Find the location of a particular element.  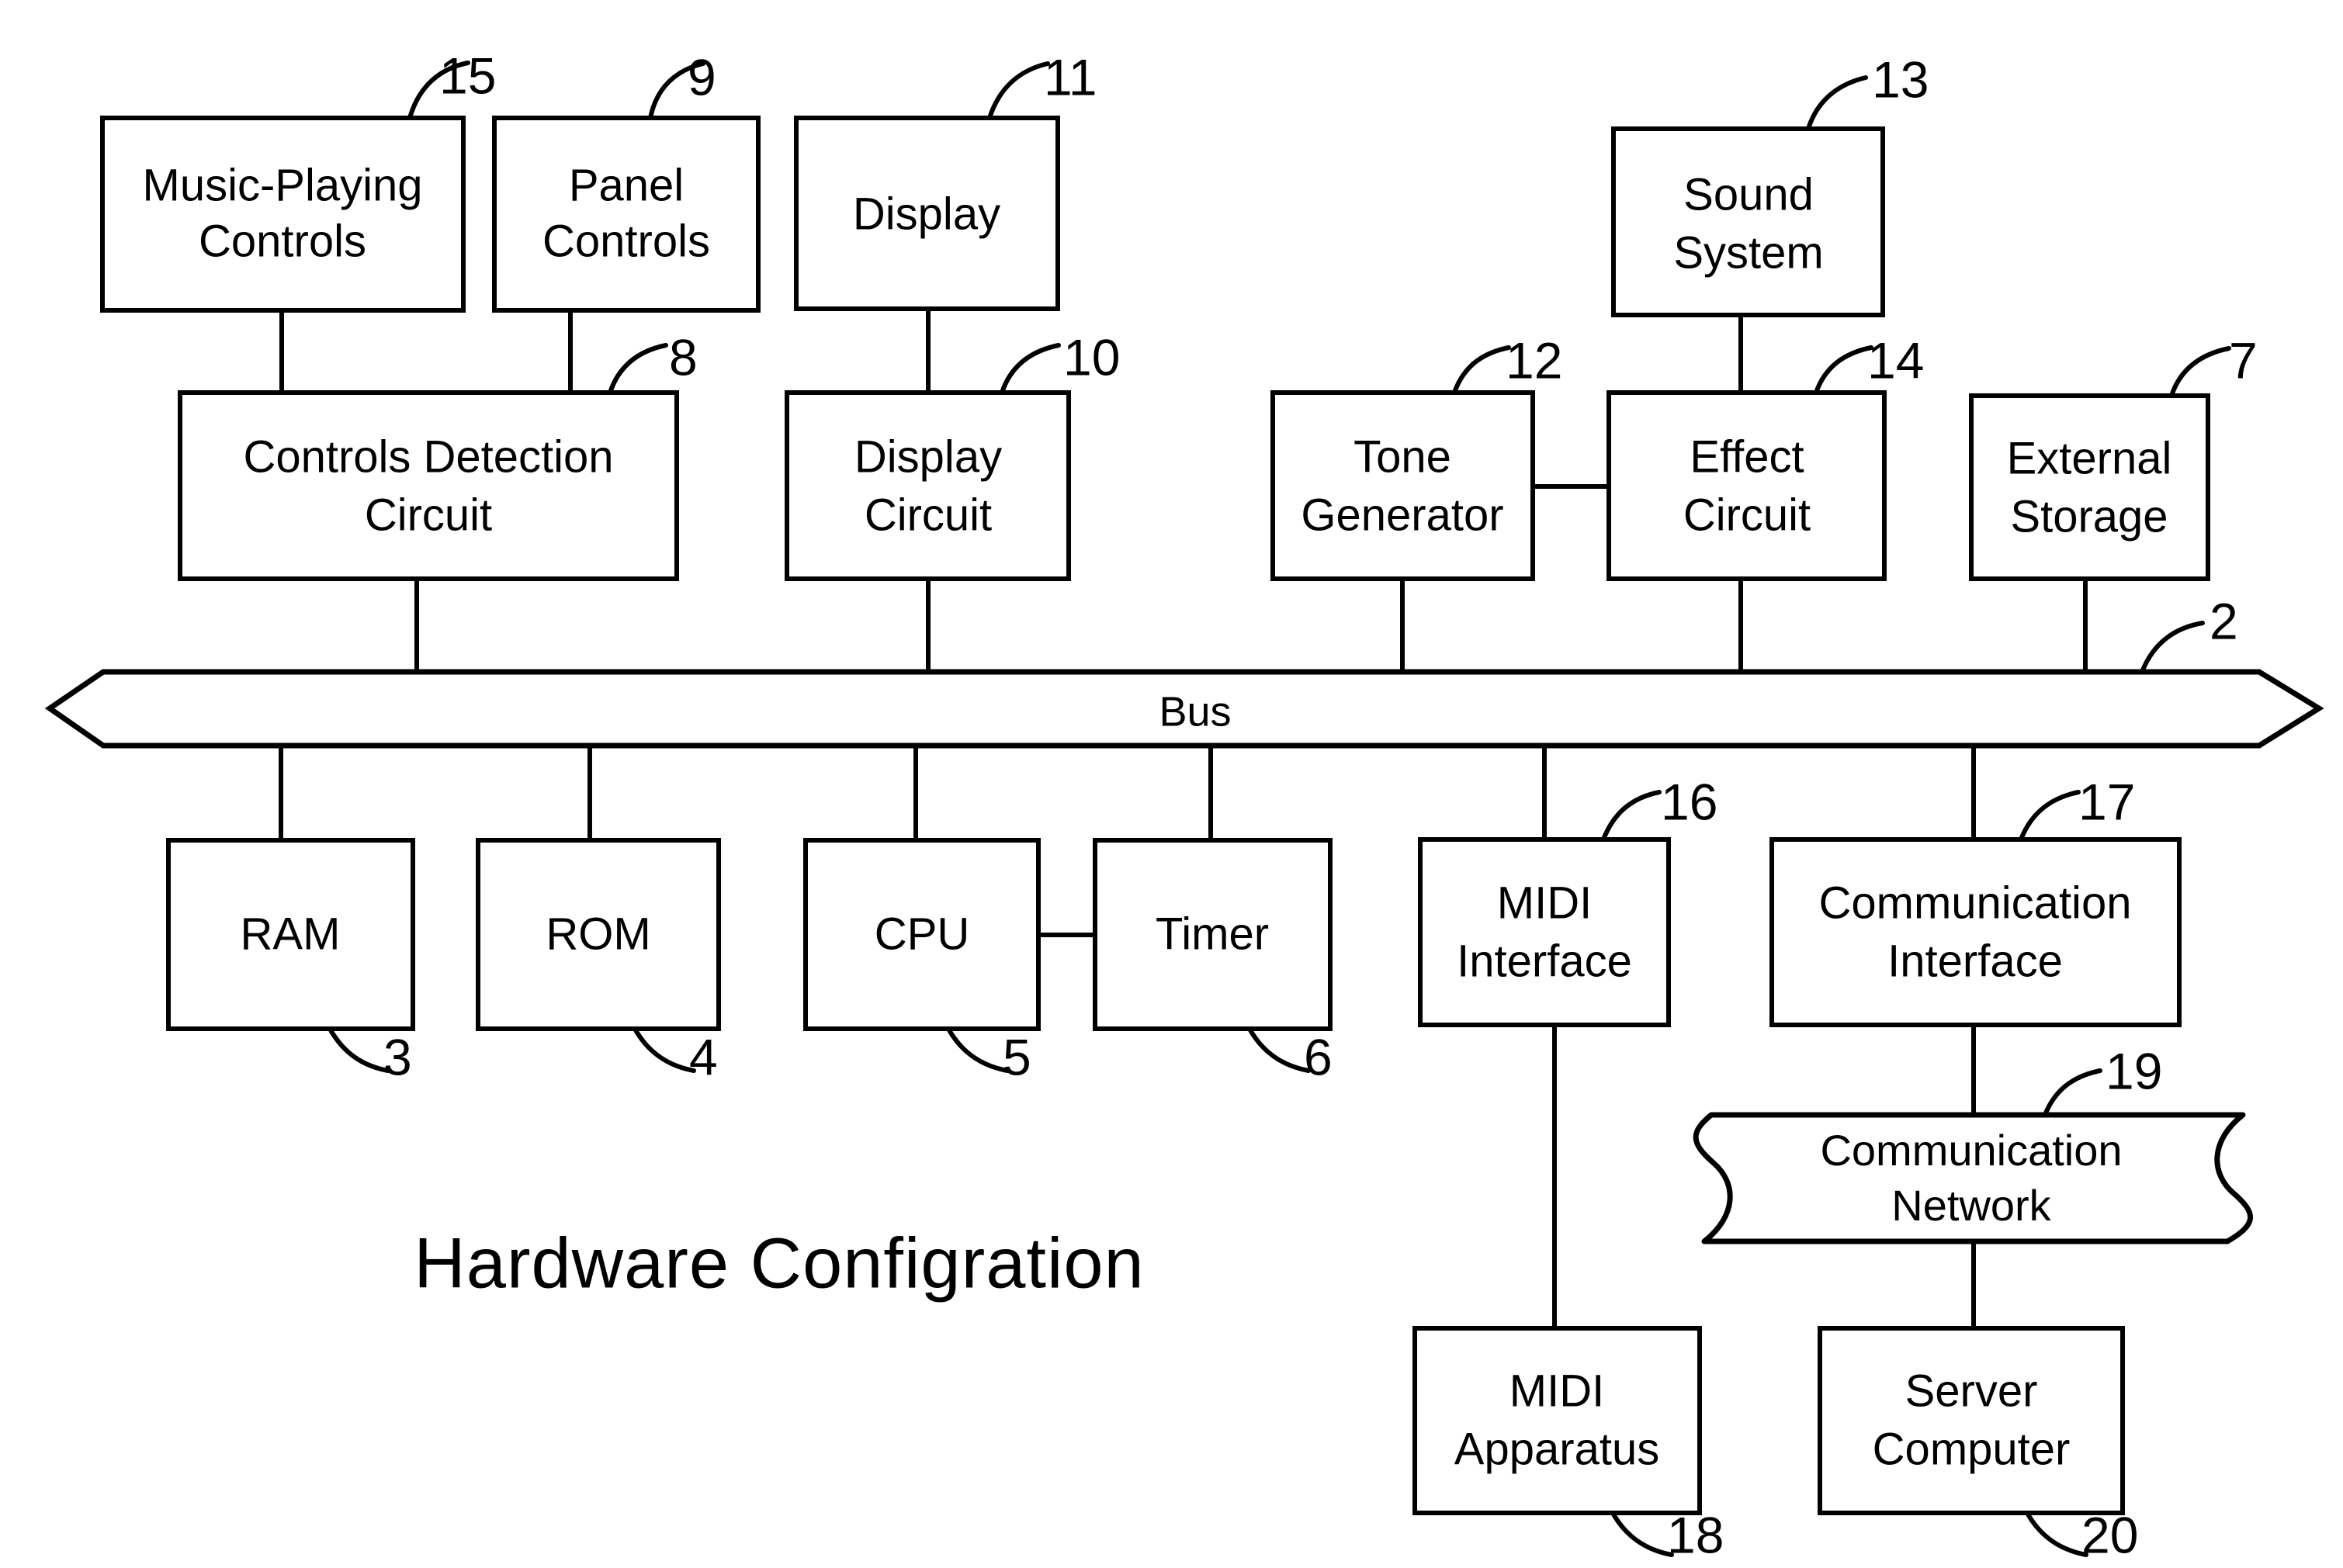

external-storage-ref-leader is located at coordinates (2200, 372).